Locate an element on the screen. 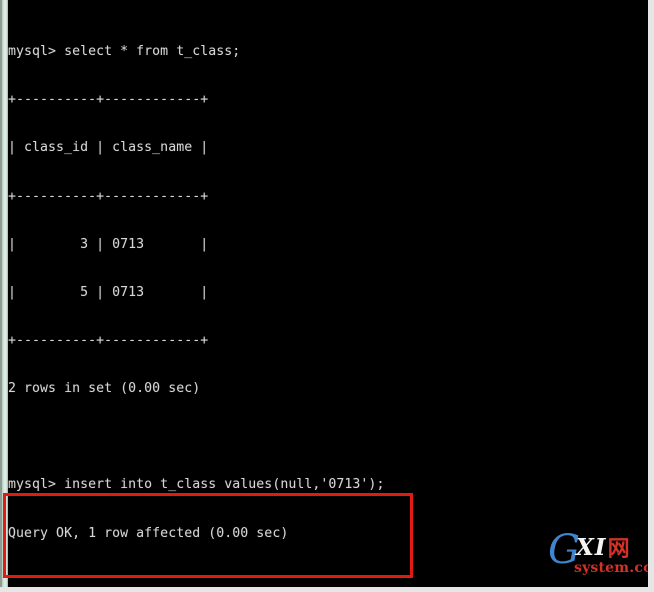  watermark: G XI 网 system.com is located at coordinates (598, 557).